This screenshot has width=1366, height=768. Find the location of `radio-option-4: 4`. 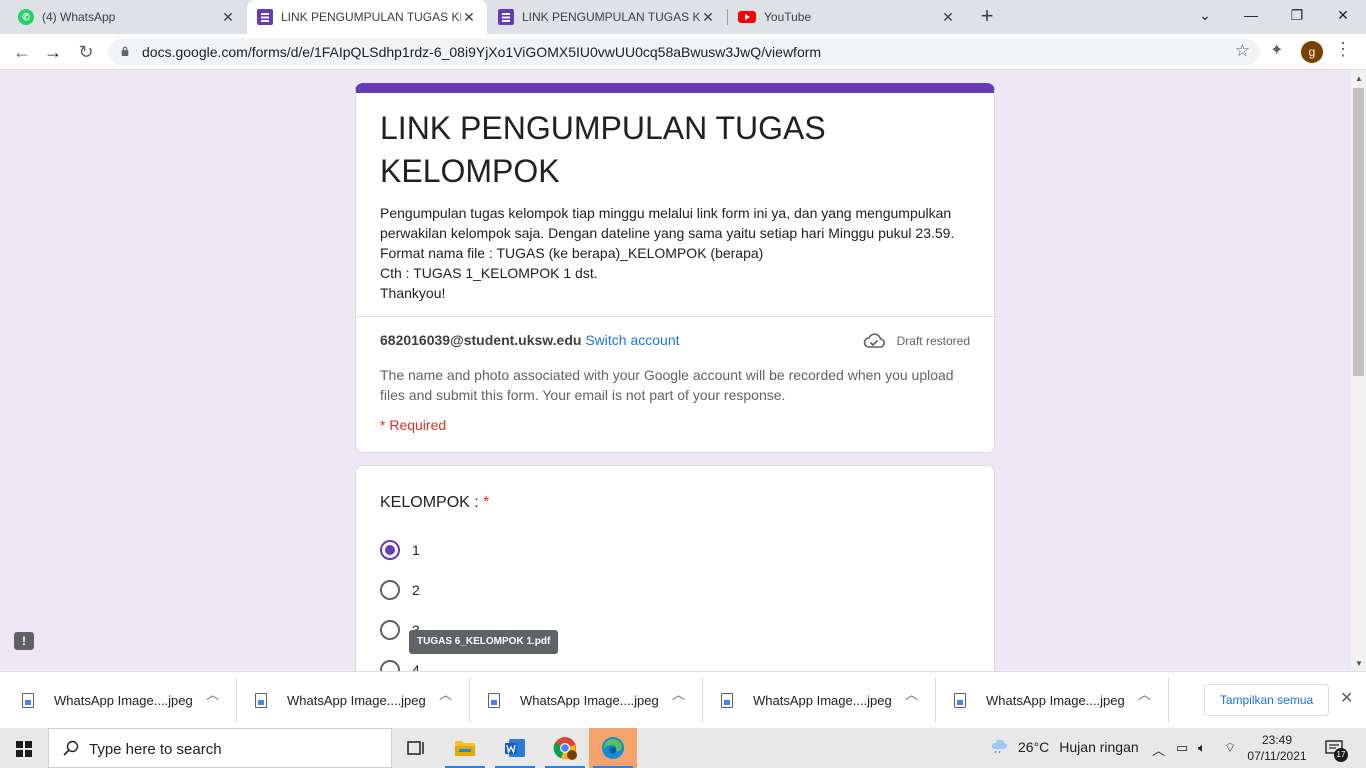

radio-option-4: 4 is located at coordinates (400, 665).